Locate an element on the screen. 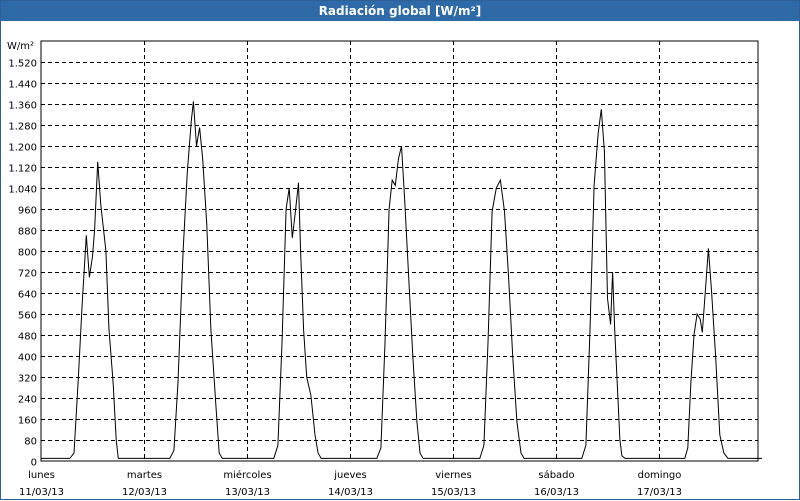  y-tick-label: 1.280 is located at coordinates (22, 127).